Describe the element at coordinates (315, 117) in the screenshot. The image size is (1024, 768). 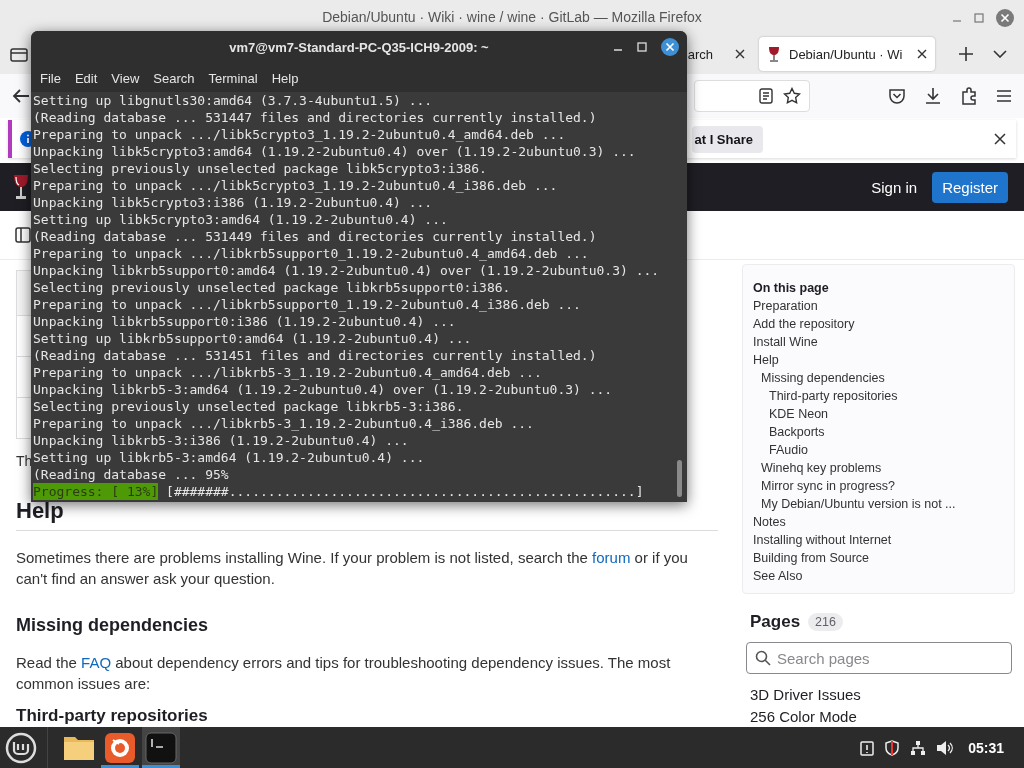
I see `terminal-line: (Reading database ... 531447 files and directories currently installed.)` at that location.